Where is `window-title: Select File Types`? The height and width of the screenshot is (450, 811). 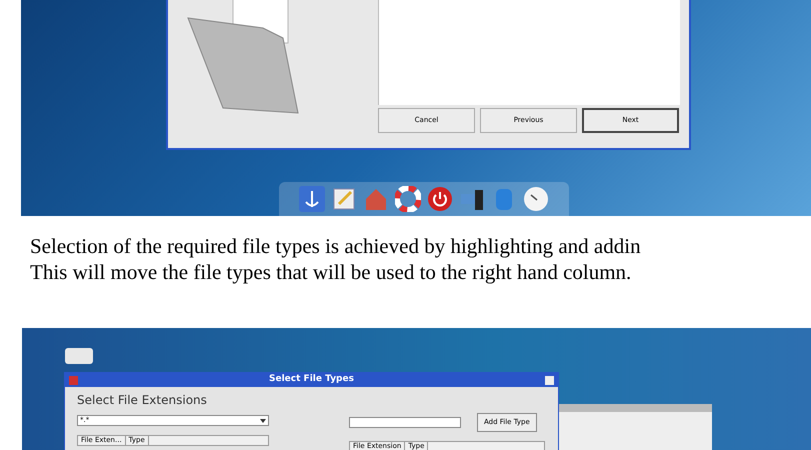
window-title: Select File Types is located at coordinates (311, 379).